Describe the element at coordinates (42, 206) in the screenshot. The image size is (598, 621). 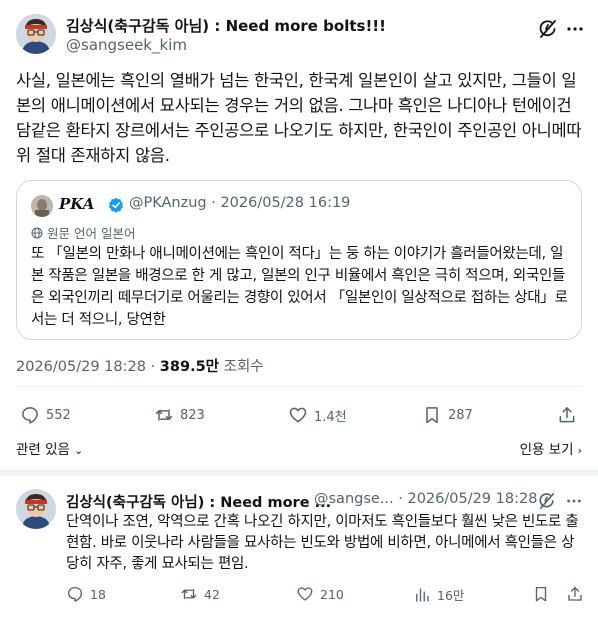
I see `quoted-avatar` at that location.